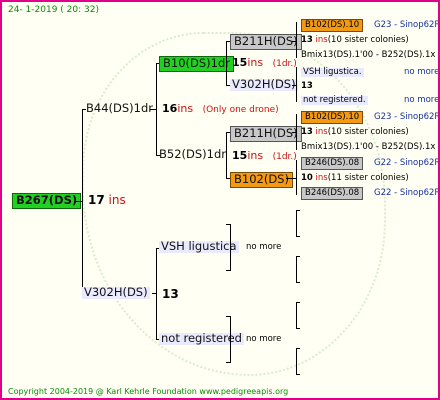 The width and height of the screenshot is (440, 400). Describe the element at coordinates (226, 63) in the screenshot. I see `connector-dam-dam` at that location.